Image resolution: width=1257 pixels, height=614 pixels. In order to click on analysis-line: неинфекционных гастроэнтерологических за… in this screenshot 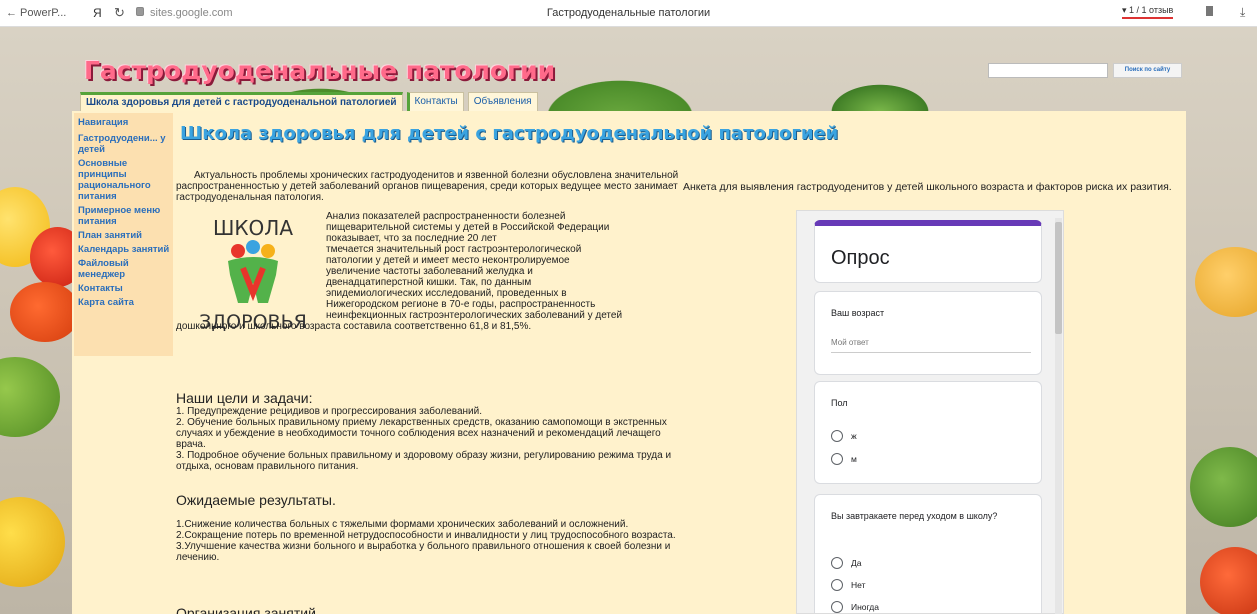, I will do `click(474, 315)`.